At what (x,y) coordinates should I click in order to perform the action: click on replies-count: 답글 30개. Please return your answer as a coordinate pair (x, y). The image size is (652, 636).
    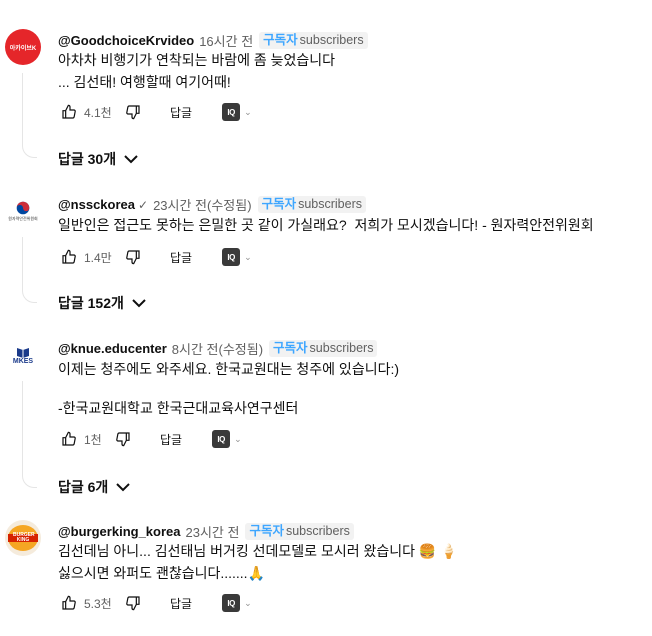
    Looking at the image, I should click on (87, 159).